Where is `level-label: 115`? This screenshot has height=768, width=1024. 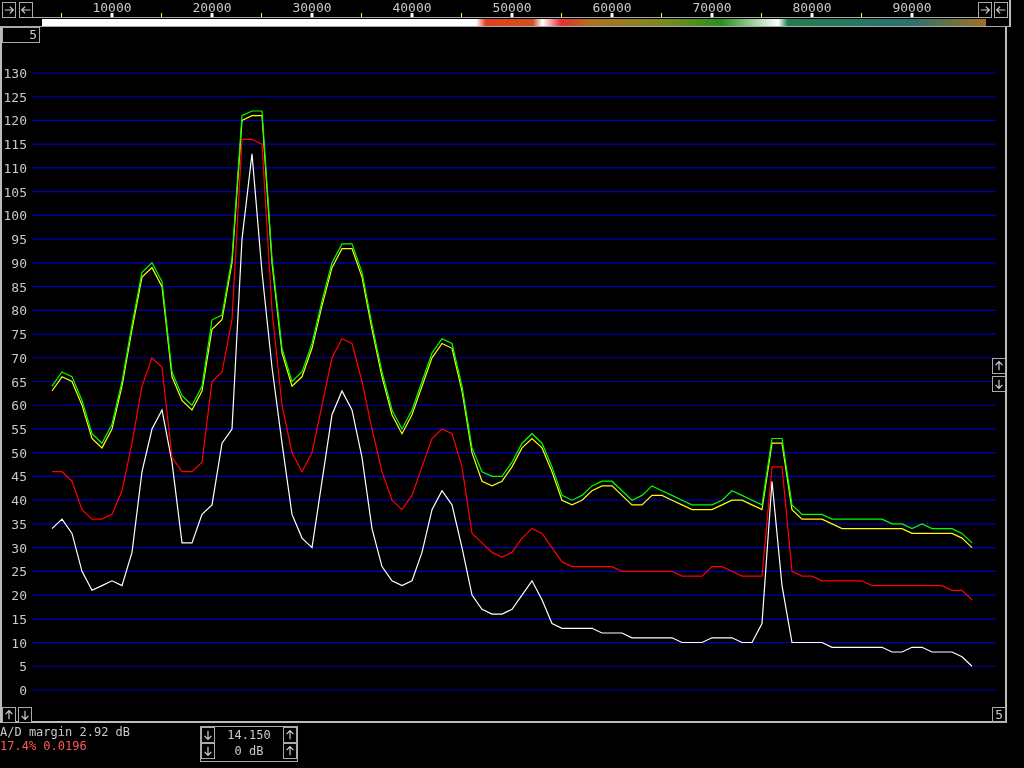
level-label: 115 is located at coordinates (15, 145).